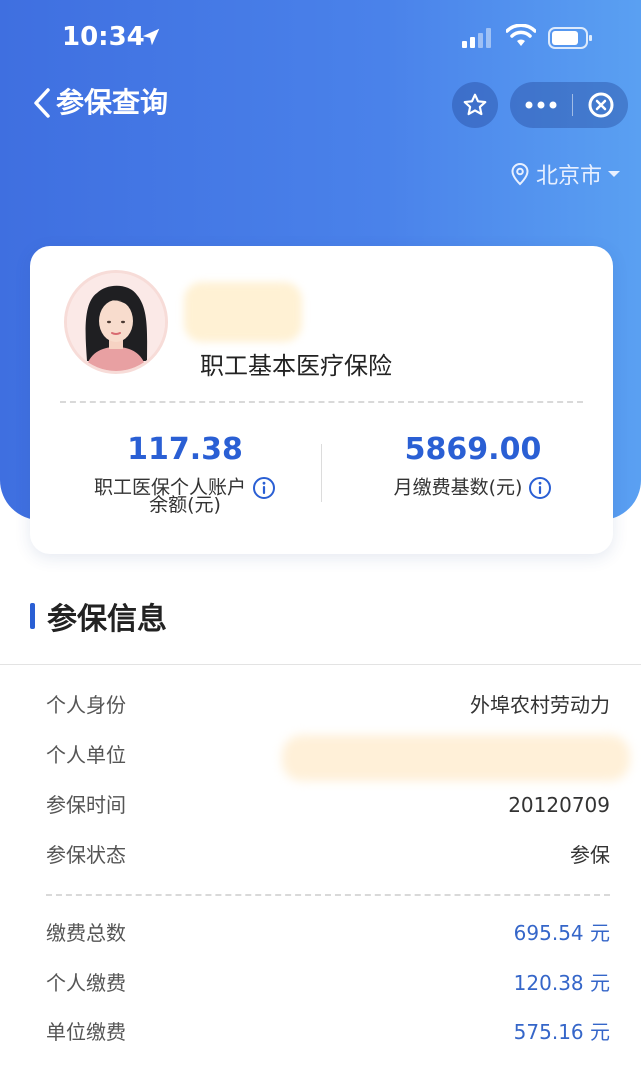  Describe the element at coordinates (328, 933) in the screenshot. I see `payment-row-total: 缴费总数 695.54 元` at that location.